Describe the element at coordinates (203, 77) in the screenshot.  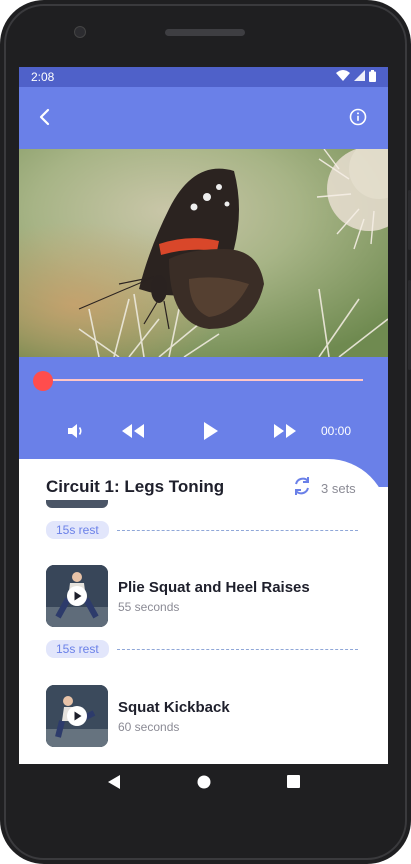
I see `status-bar: 2:08` at that location.